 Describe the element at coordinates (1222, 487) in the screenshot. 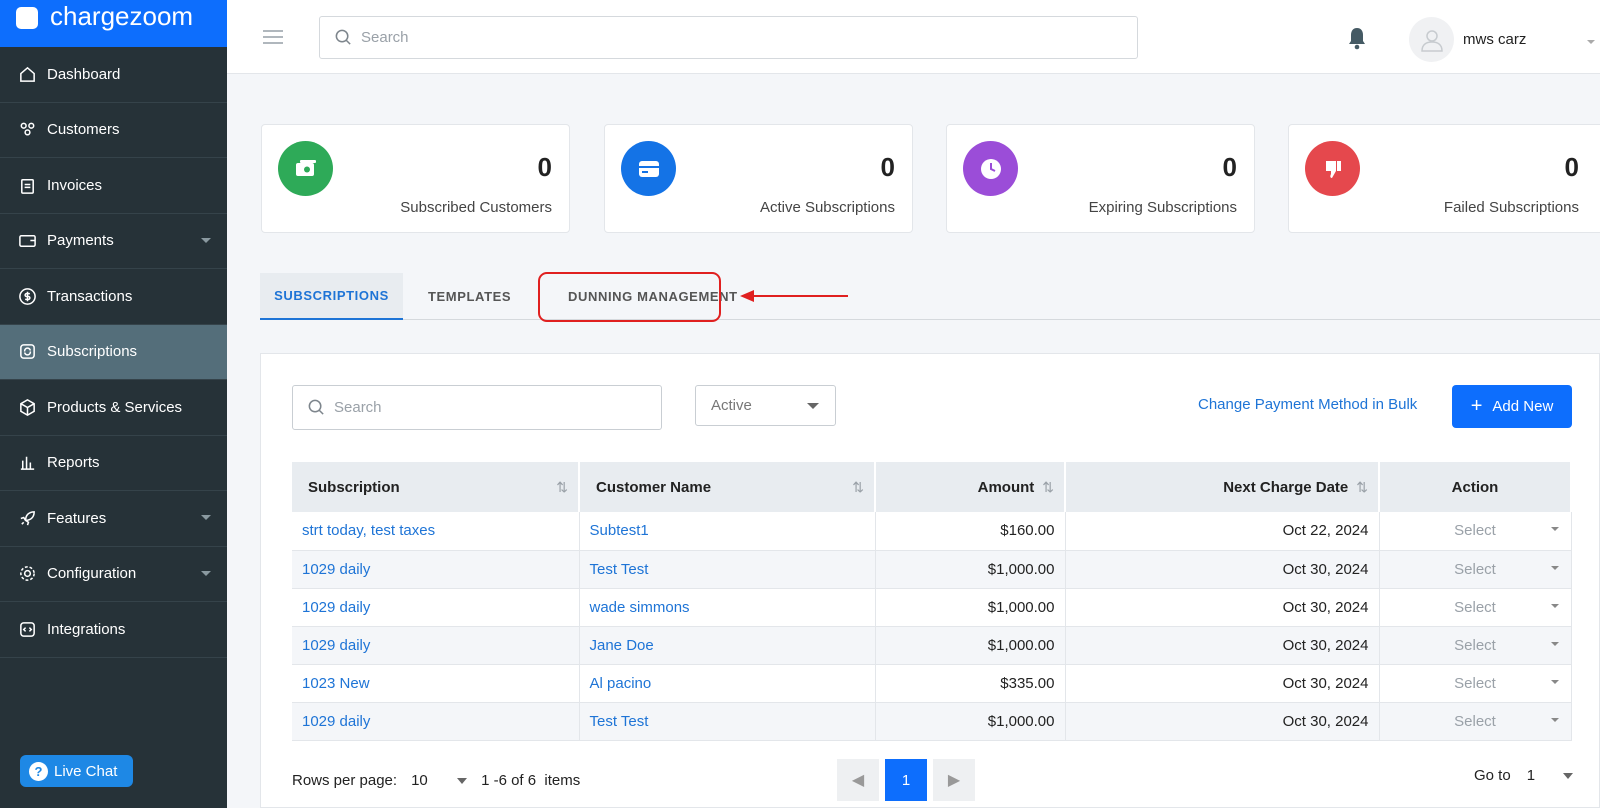

I see `column-header-next-charge-date: Next Charge Date ⇅` at that location.